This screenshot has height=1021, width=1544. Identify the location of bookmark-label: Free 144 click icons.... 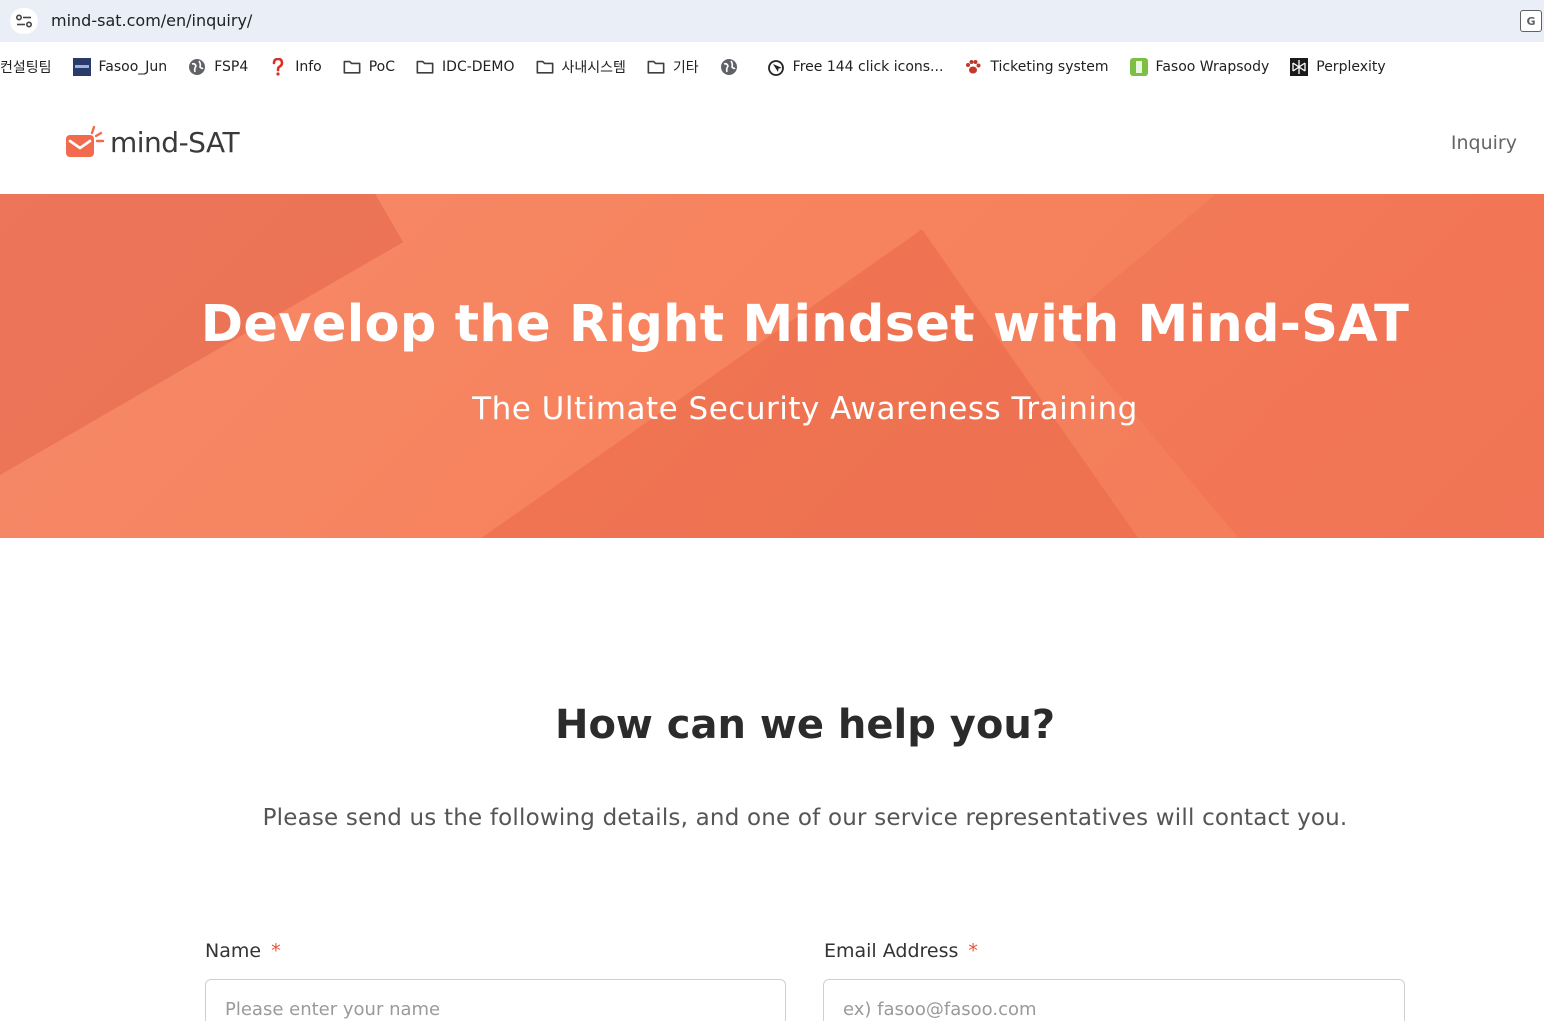
(868, 67).